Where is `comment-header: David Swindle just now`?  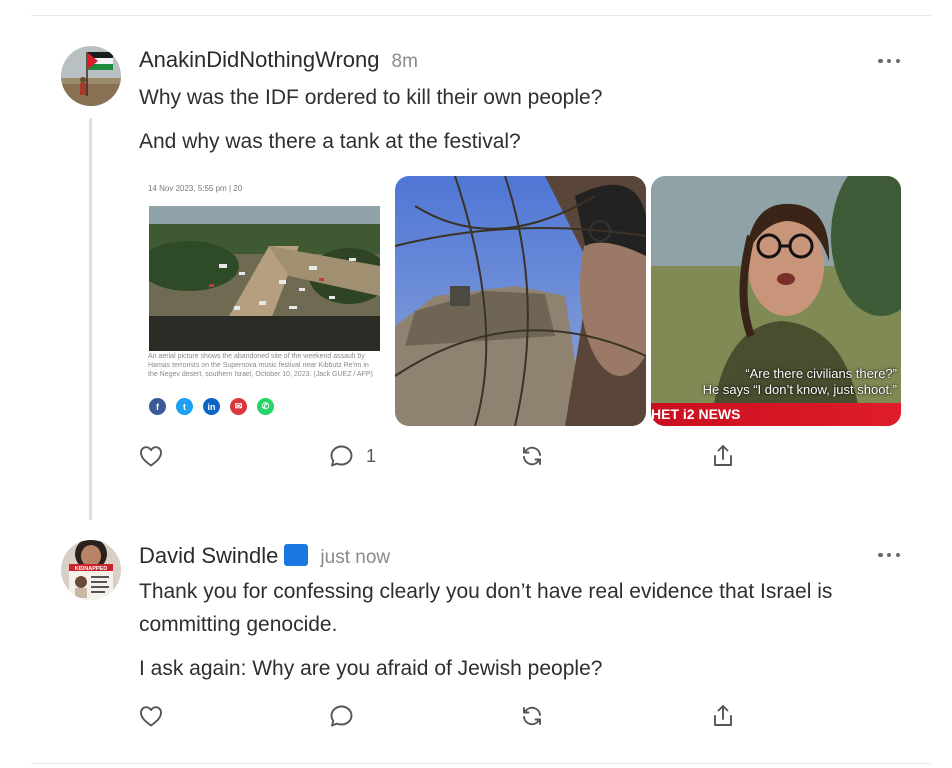
comment-header: David Swindle just now is located at coordinates (264, 555).